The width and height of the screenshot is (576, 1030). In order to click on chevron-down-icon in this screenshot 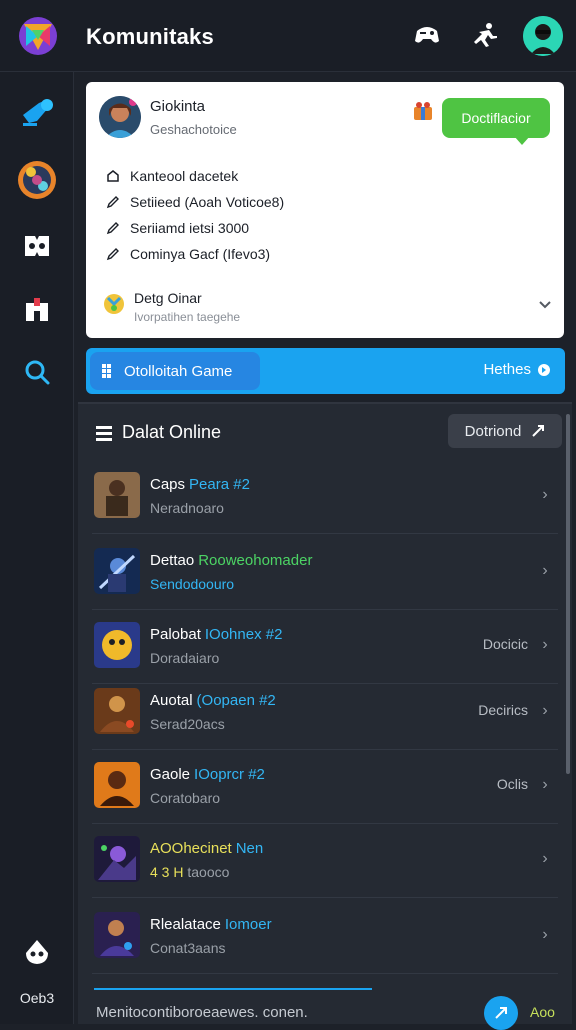, I will do `click(545, 305)`.